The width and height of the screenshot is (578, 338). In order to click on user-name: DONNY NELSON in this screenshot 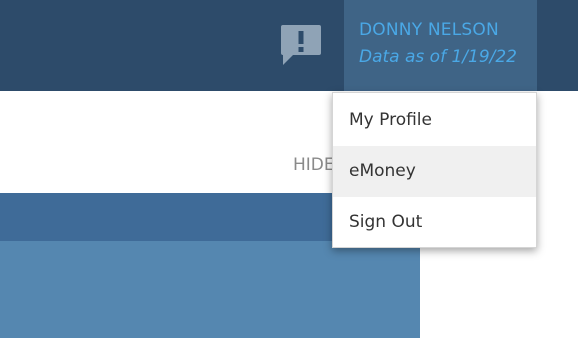, I will do `click(429, 30)`.